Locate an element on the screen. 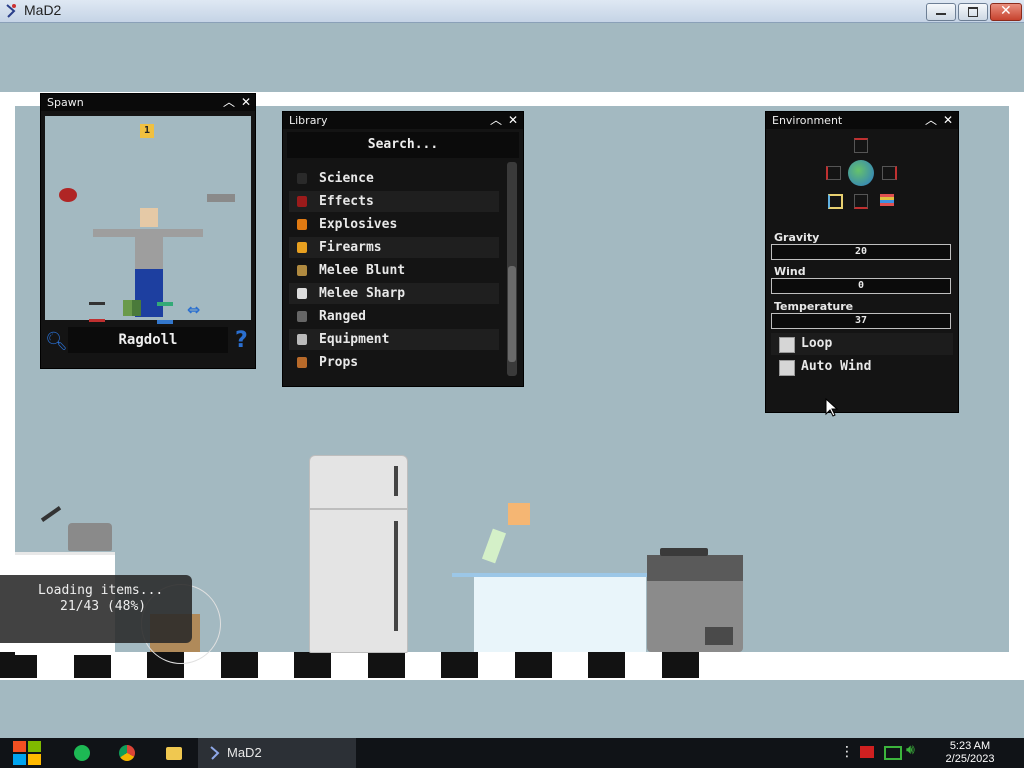 Image resolution: width=1024 pixels, height=768 pixels. search-icon: 🔍︎ is located at coordinates (56, 341).